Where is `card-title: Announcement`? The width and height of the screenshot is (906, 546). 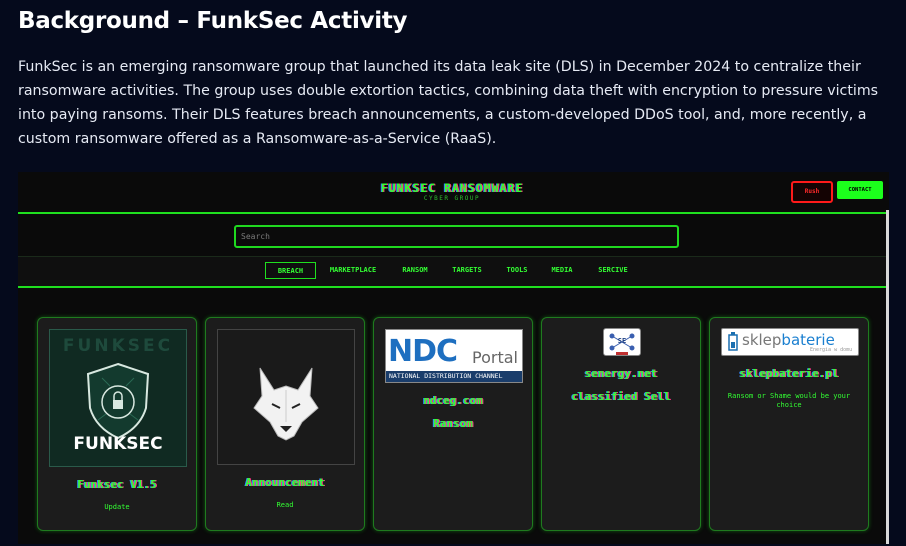
card-title: Announcement is located at coordinates (285, 482).